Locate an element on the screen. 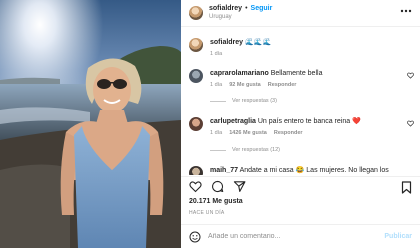 Image resolution: width=420 pixels, height=248 pixels. comment-username: caprarolamariano is located at coordinates (239, 73).